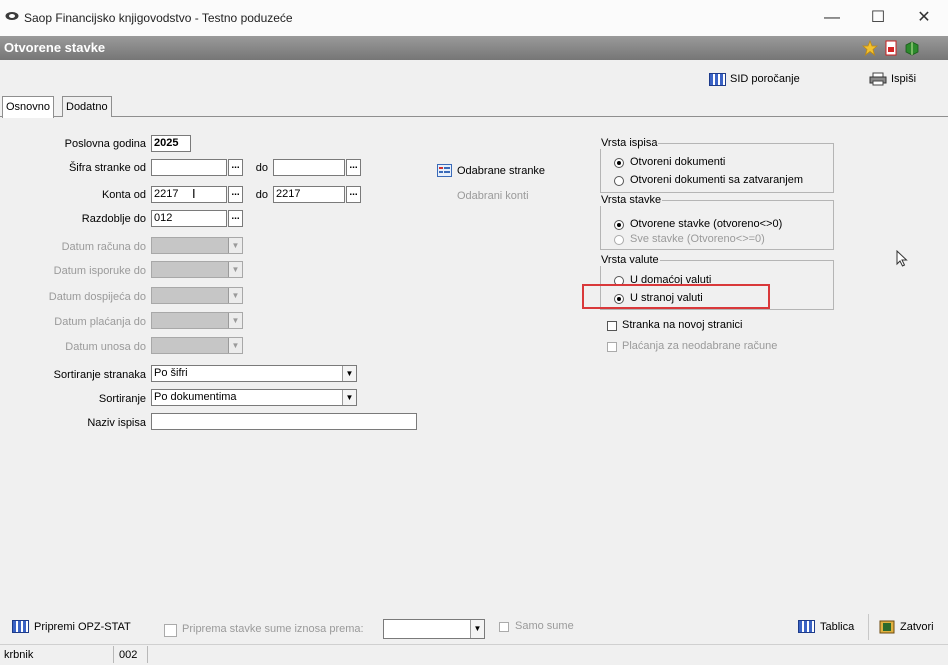 This screenshot has width=948, height=665. Describe the element at coordinates (682, 325) in the screenshot. I see `stranka-nova-stranica-label: Stranka na novoj stranici` at that location.